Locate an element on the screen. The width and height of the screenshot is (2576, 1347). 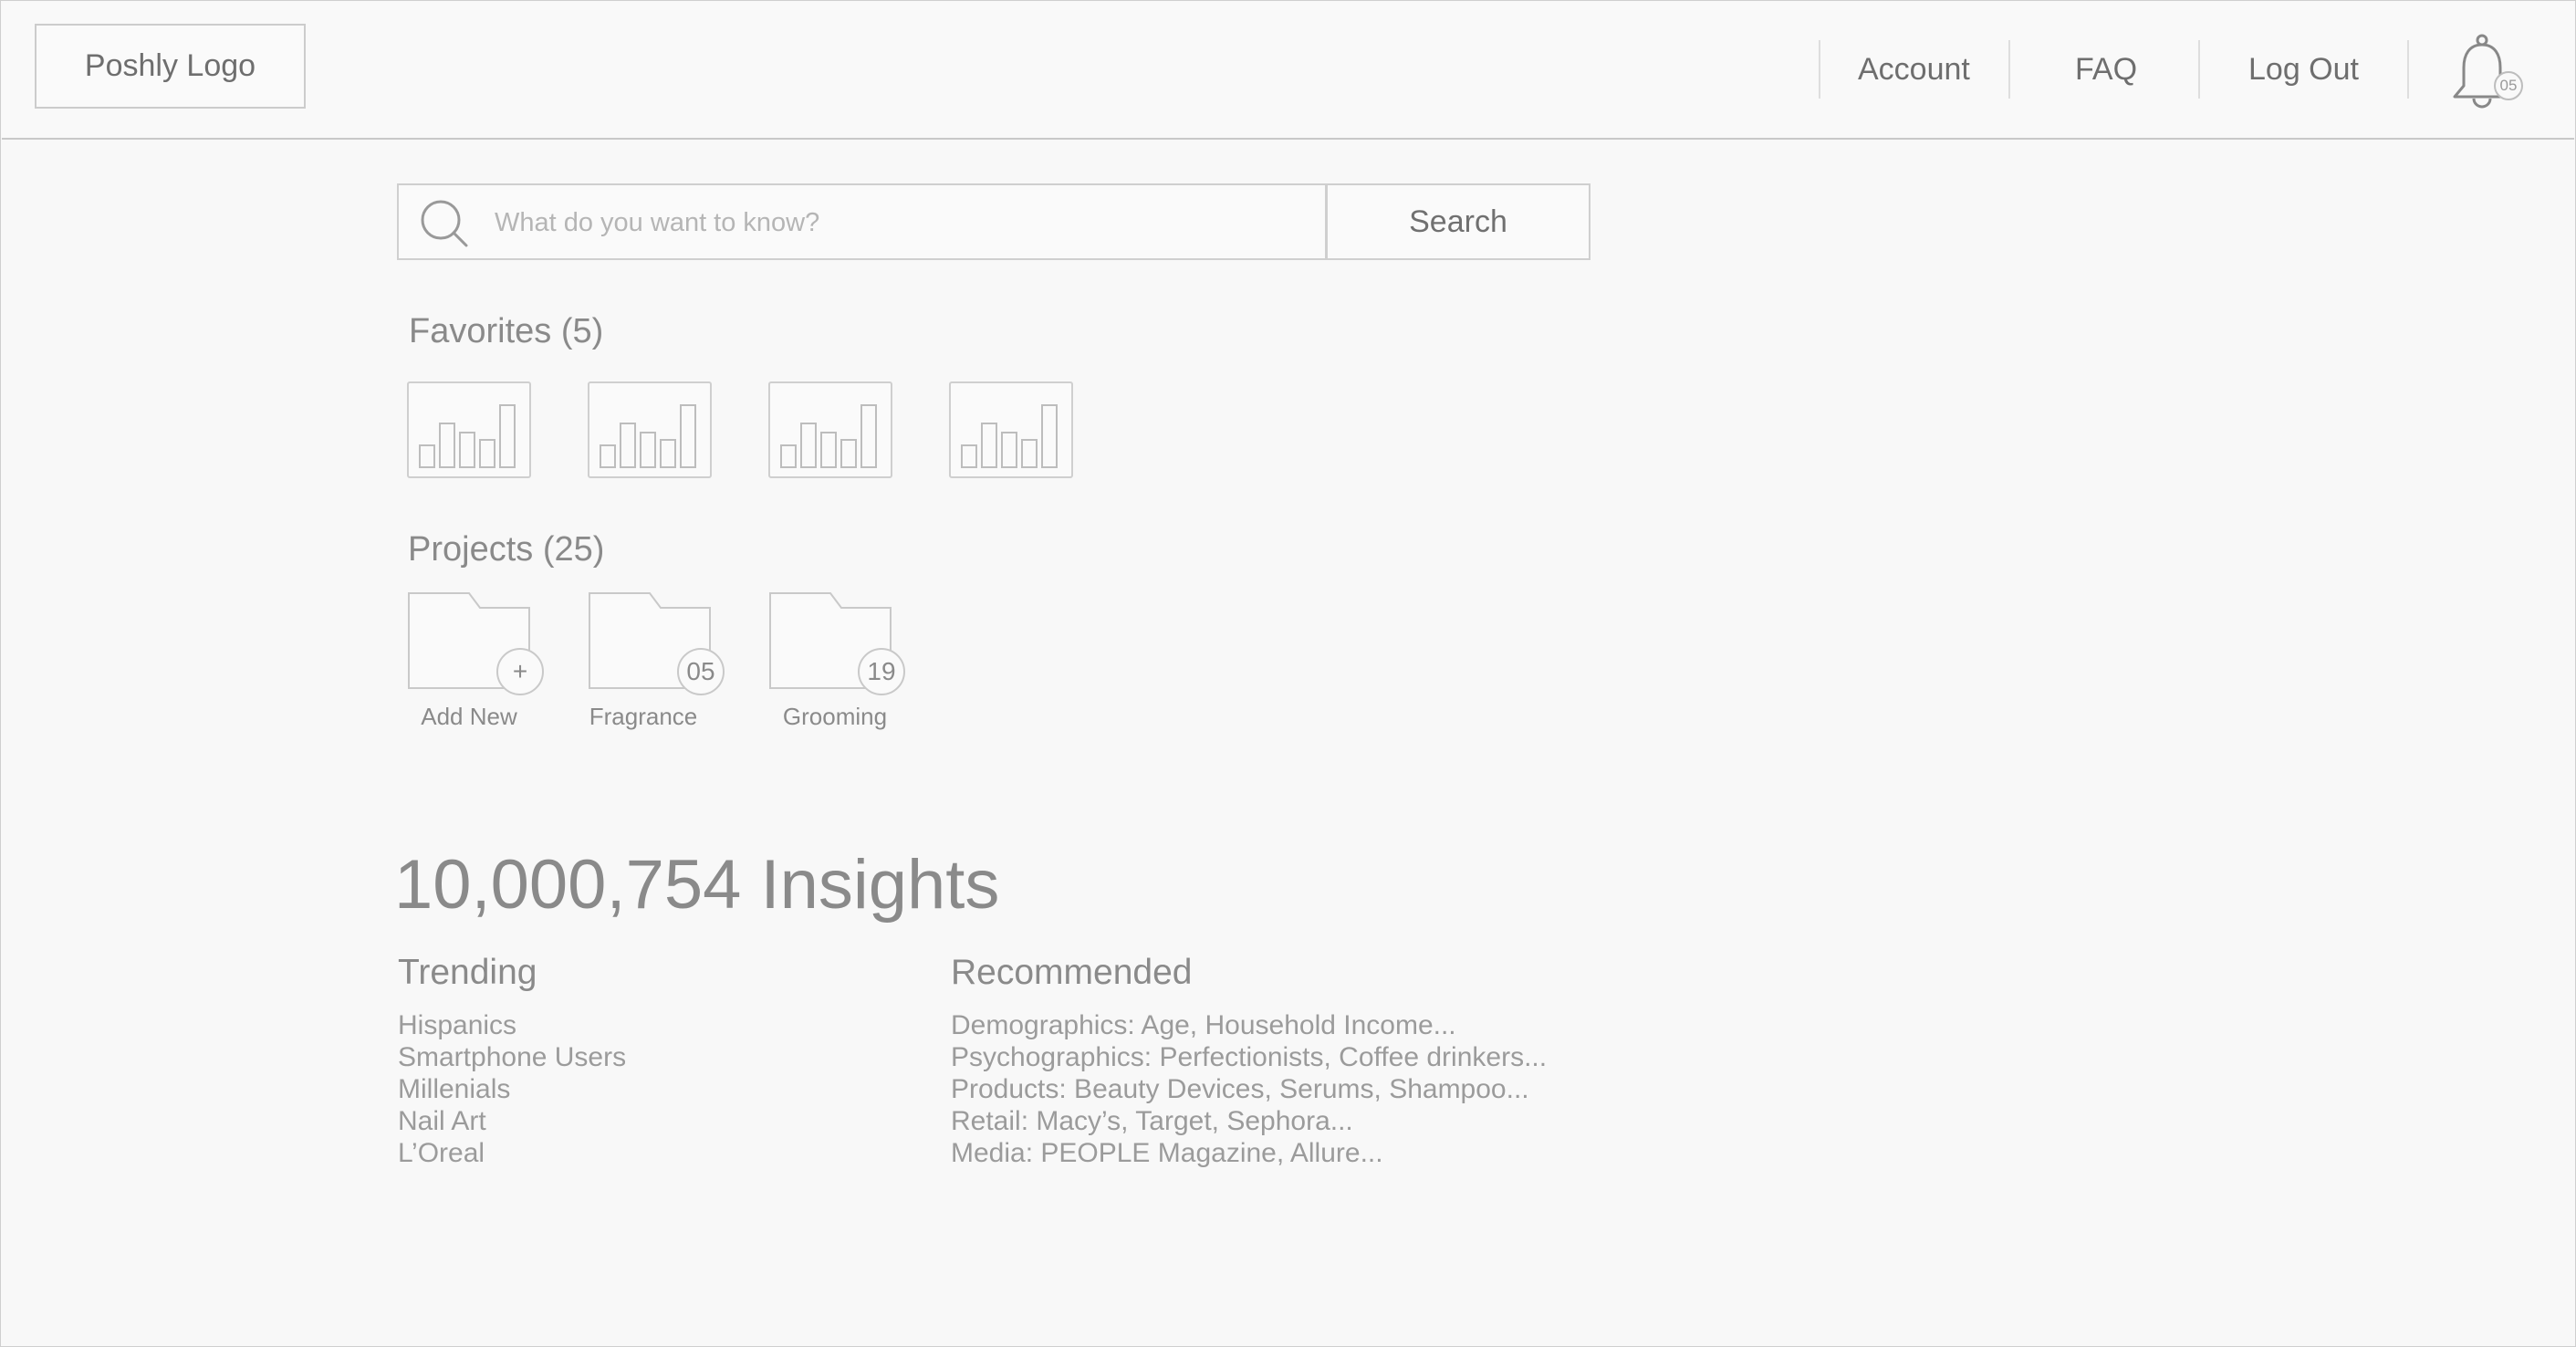
recommended-title: Recommended is located at coordinates (1072, 972).